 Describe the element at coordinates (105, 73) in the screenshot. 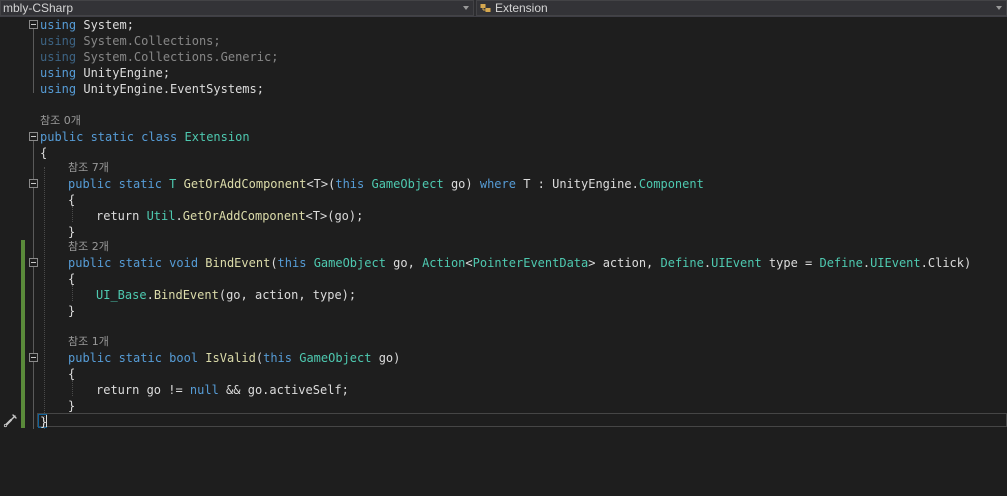

I see `code-line: using UnityEngine;` at that location.